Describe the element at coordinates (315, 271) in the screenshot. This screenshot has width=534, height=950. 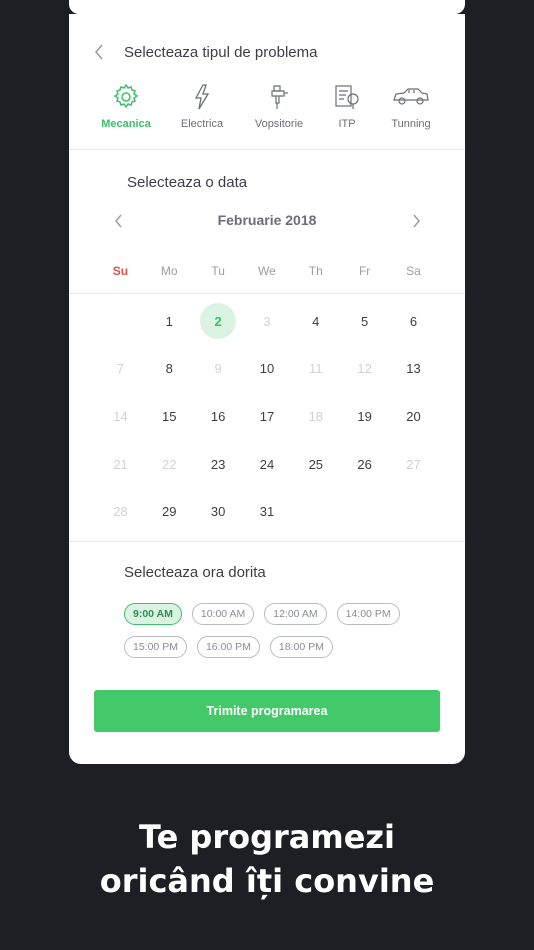
I see `weekday-label: Th` at that location.